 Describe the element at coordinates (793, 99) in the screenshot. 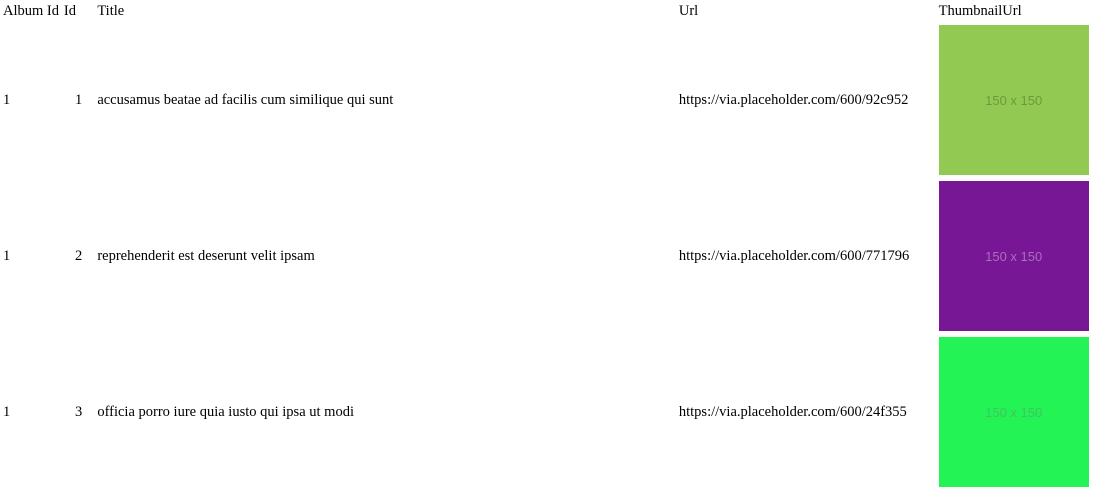

I see `url-cell: https://via.placeholder.com/600/92c952` at that location.